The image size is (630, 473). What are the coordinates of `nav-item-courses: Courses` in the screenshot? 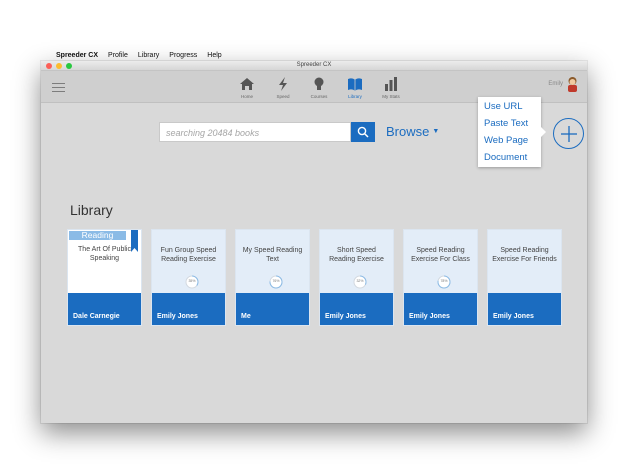 It's located at (319, 88).